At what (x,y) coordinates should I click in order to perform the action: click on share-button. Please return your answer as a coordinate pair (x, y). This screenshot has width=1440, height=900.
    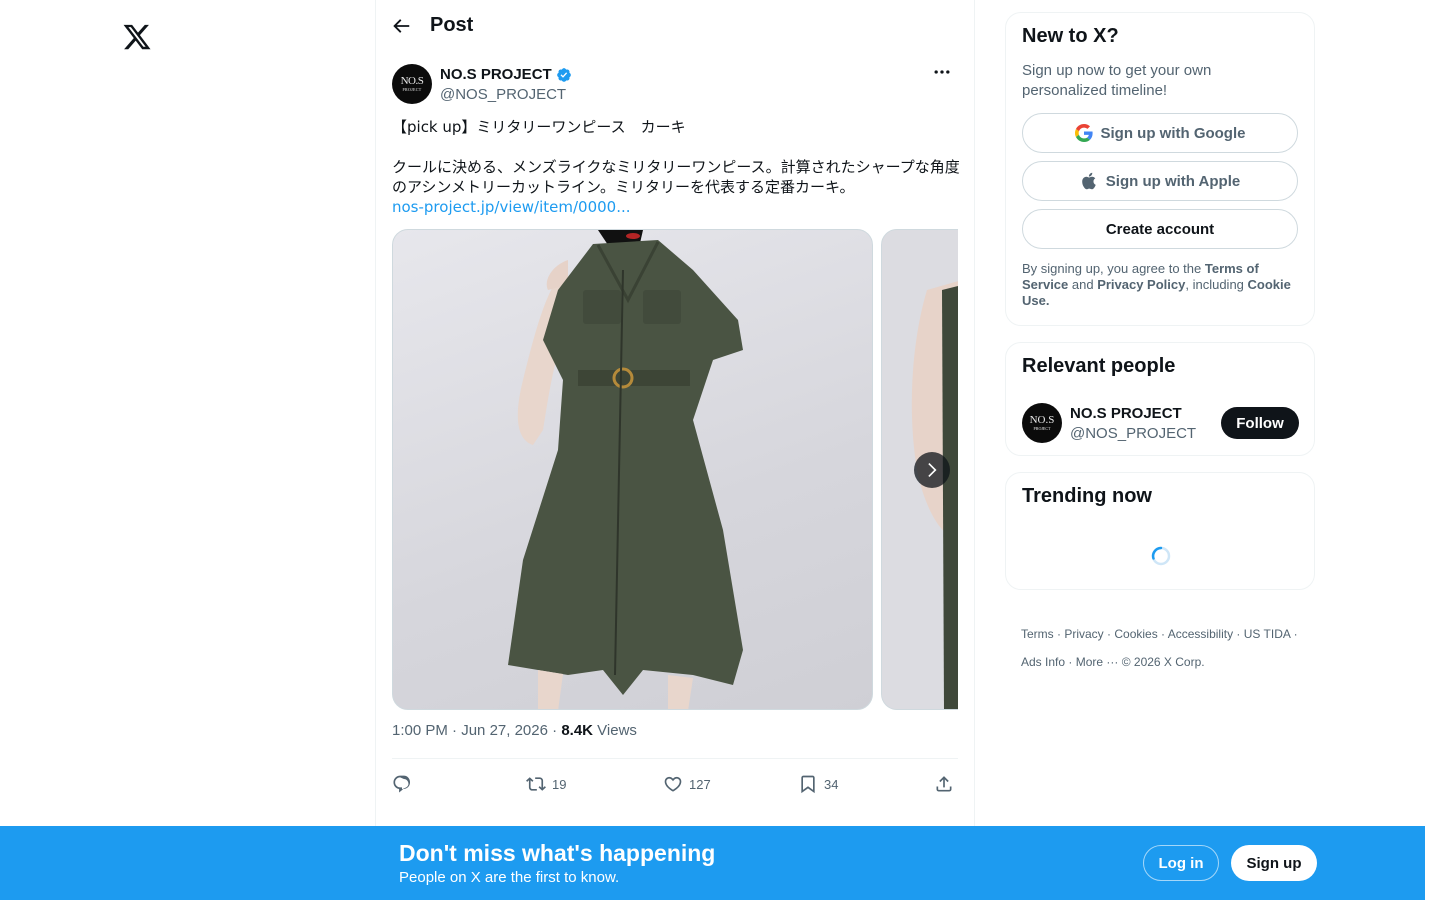
    Looking at the image, I should click on (944, 784).